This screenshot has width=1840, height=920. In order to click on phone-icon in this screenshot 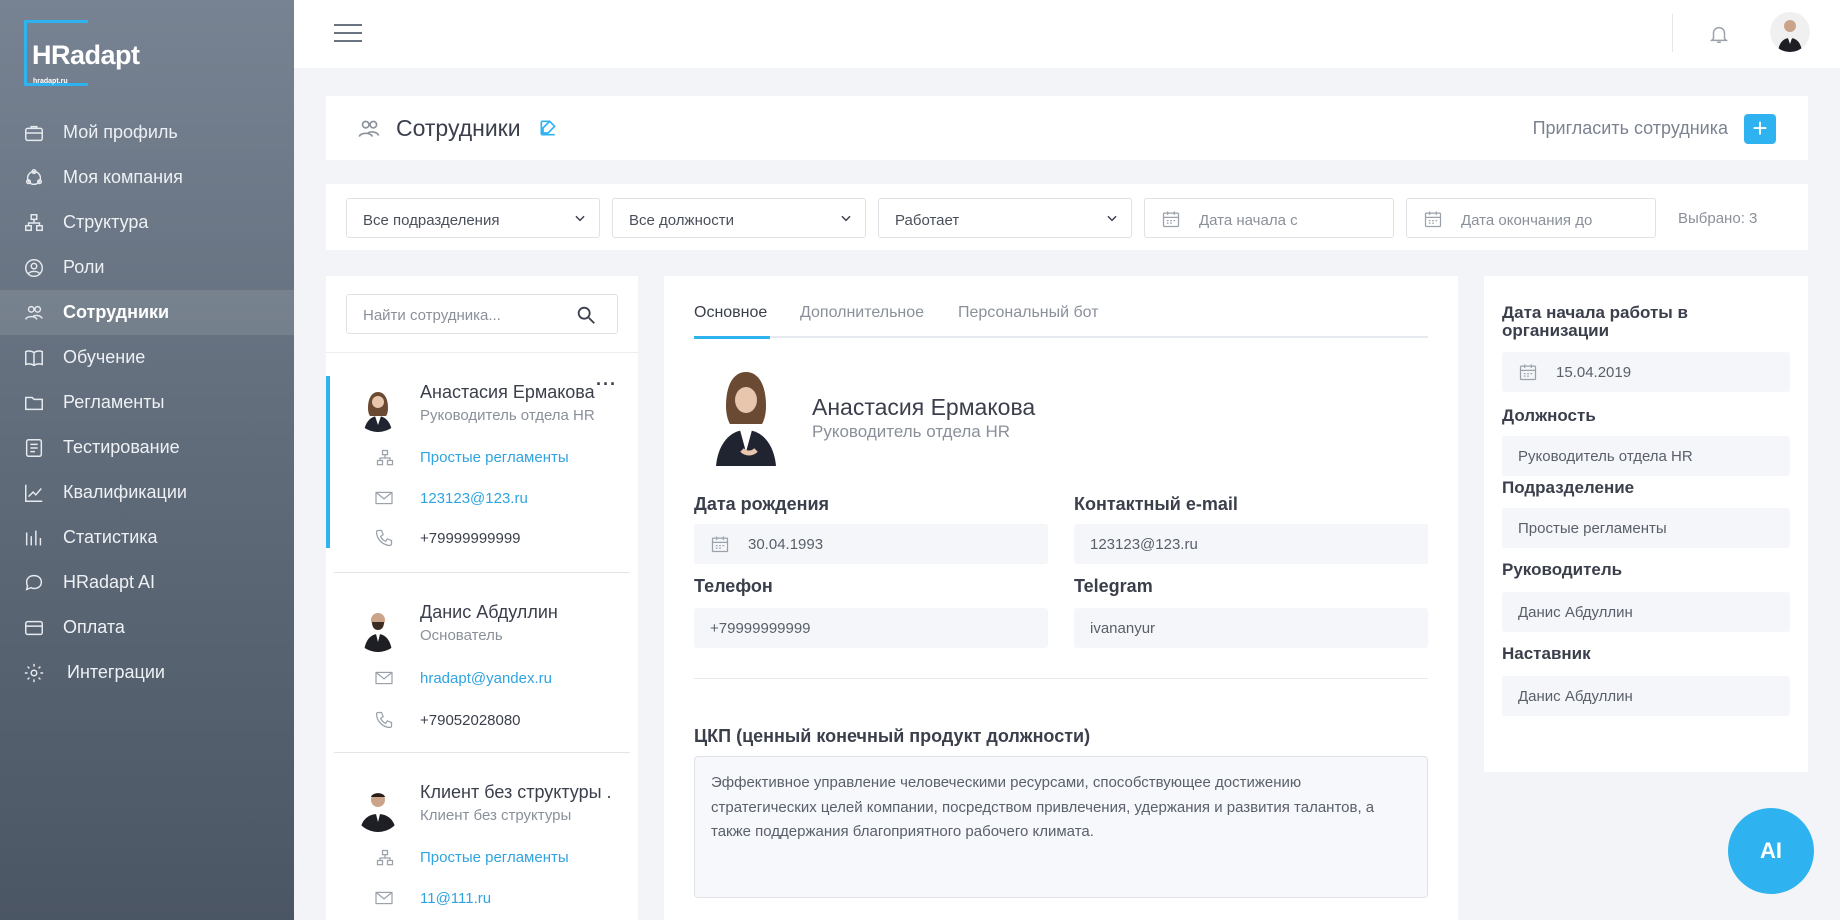, I will do `click(384, 540)`.